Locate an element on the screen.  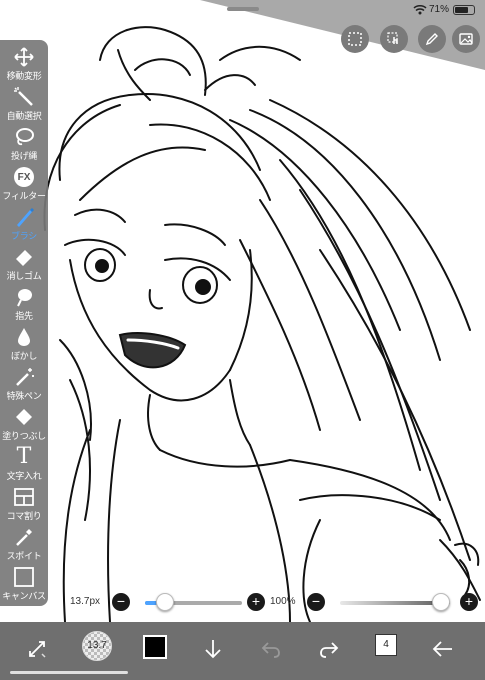
tool-brush: ブラシ is located at coordinates (24, 226).